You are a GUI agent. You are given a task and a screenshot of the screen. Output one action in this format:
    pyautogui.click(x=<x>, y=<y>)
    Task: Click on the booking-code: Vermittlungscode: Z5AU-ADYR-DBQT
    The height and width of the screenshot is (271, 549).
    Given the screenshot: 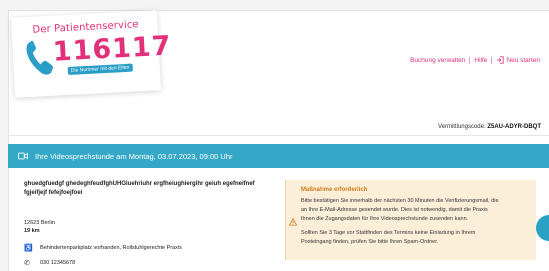 What is the action you would take?
    pyautogui.click(x=489, y=127)
    